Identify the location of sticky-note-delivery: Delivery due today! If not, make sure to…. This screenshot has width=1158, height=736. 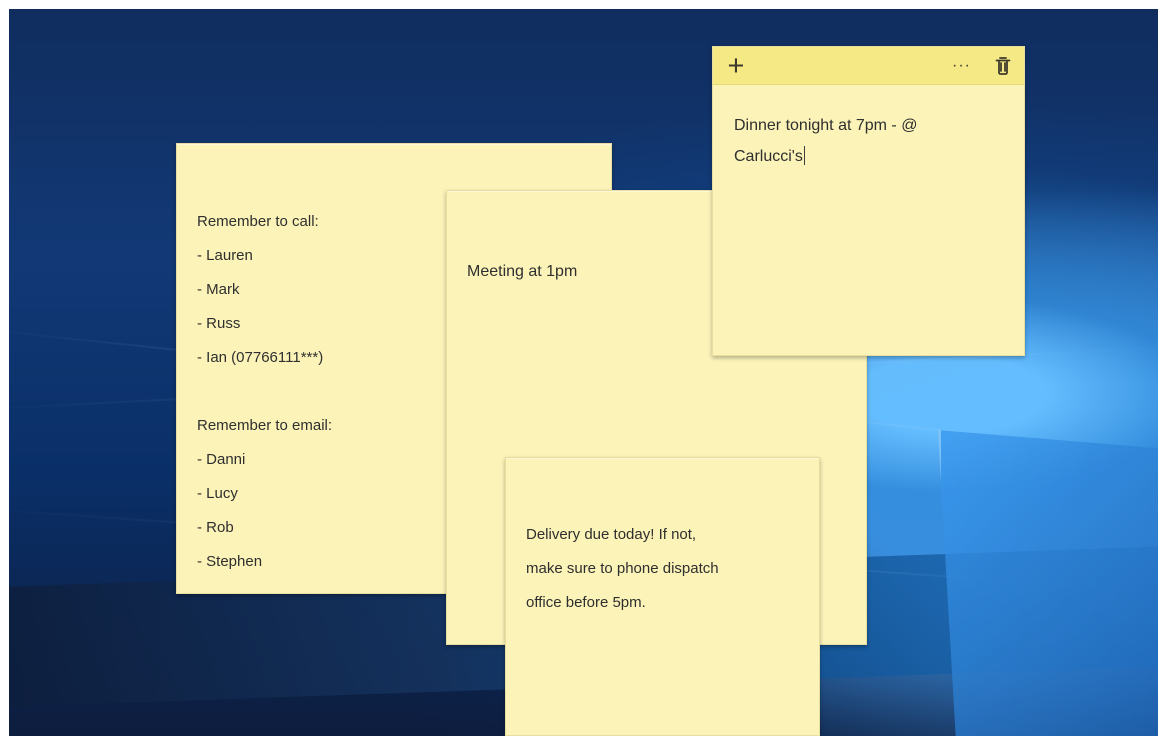
(662, 596).